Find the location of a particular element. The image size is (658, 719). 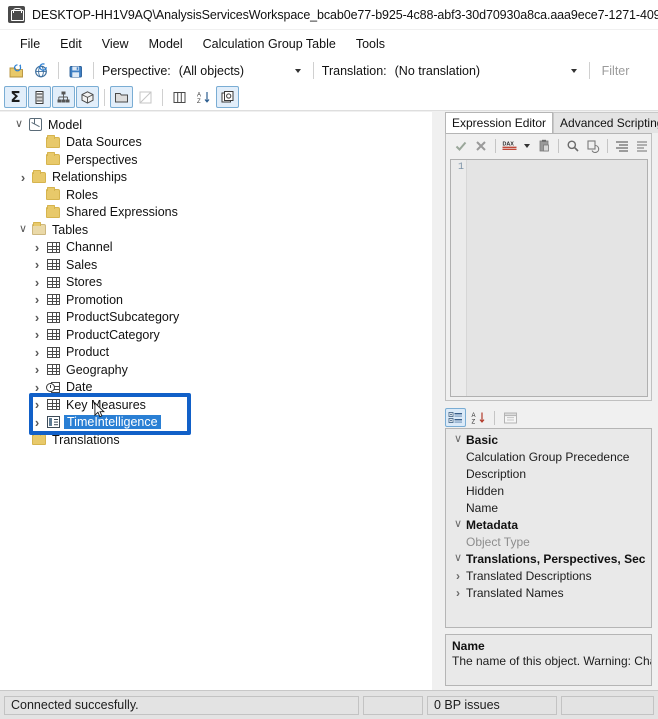

show-all-columns-toggle is located at coordinates (179, 97).